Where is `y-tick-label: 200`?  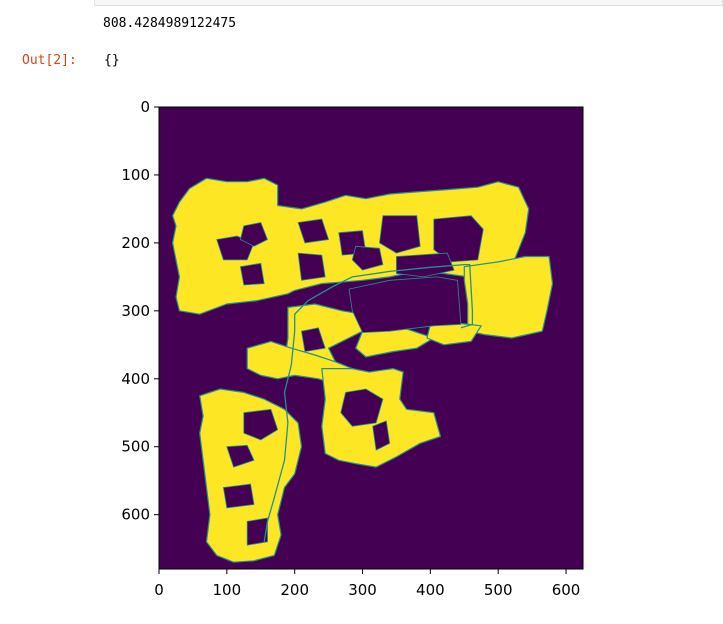 y-tick-label: 200 is located at coordinates (135, 243).